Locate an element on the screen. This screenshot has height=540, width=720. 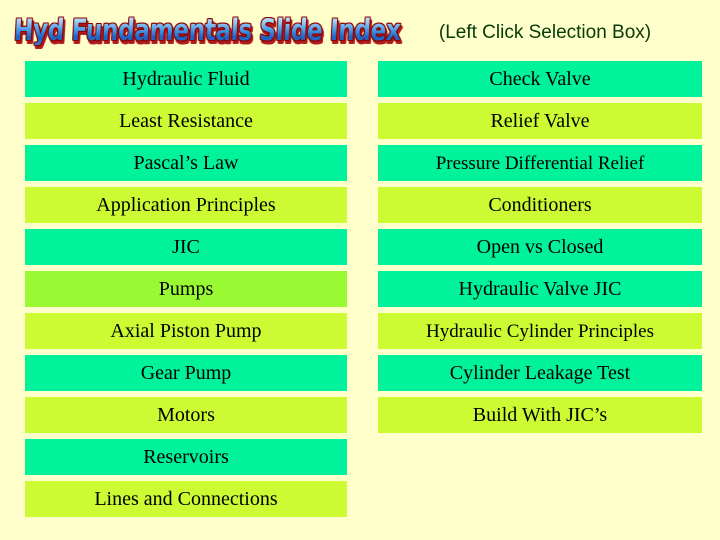
index-box-axial-piston-pump: Axial Piston Pump is located at coordinates (186, 331).